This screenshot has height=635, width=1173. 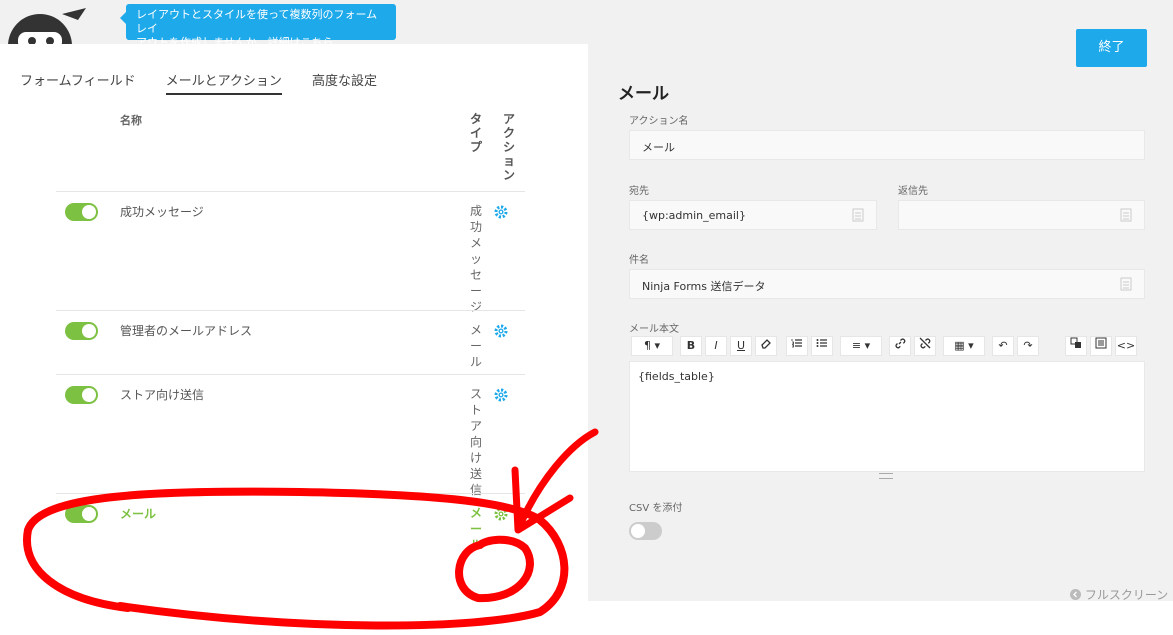 I want to click on email-body-editor: {fields_table}, so click(x=887, y=416).